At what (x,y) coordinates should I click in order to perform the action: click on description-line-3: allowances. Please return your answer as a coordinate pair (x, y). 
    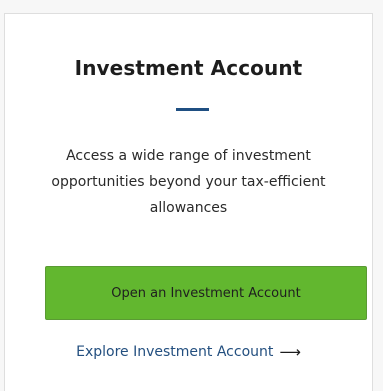
    Looking at the image, I should click on (188, 208).